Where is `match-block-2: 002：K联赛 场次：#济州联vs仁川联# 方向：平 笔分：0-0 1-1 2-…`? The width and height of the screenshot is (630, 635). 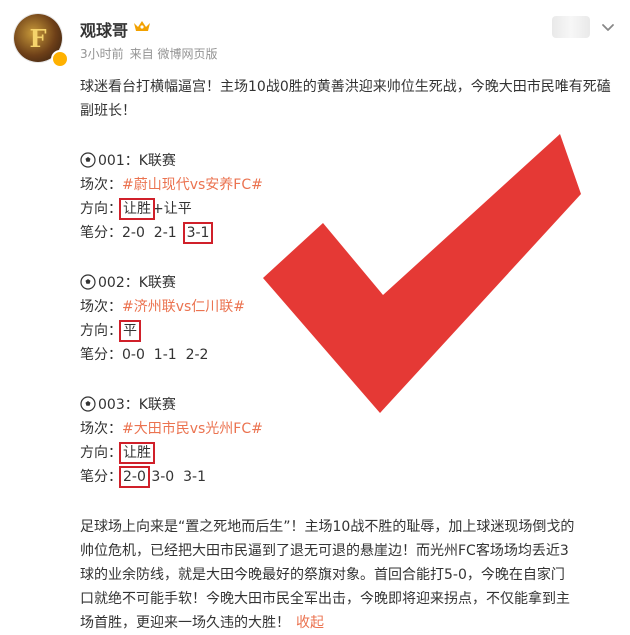 match-block-2: 002：K联赛 场次：#济州联vs仁川联# 方向：平 笔分：0-0 1-1 2-… is located at coordinates (347, 319).